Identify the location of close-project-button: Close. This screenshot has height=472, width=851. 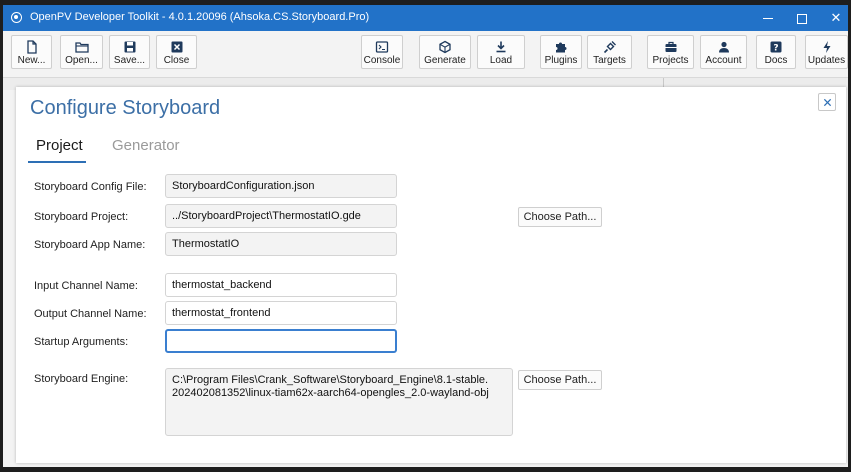
(176, 52).